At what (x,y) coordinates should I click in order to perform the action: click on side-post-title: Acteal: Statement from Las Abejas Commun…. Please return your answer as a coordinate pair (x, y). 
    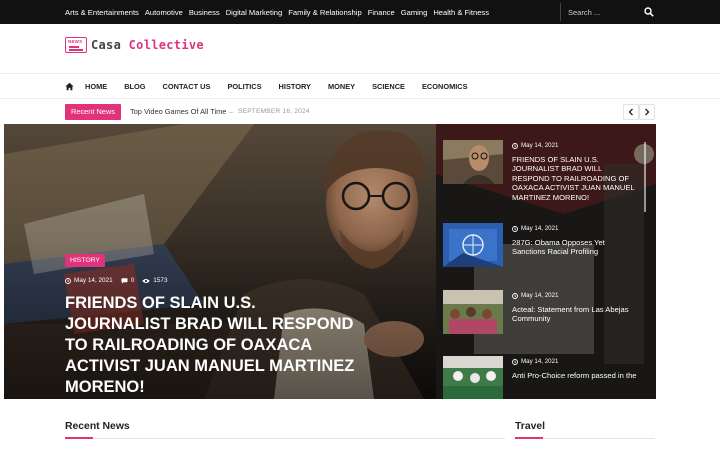
    Looking at the image, I should click on (576, 314).